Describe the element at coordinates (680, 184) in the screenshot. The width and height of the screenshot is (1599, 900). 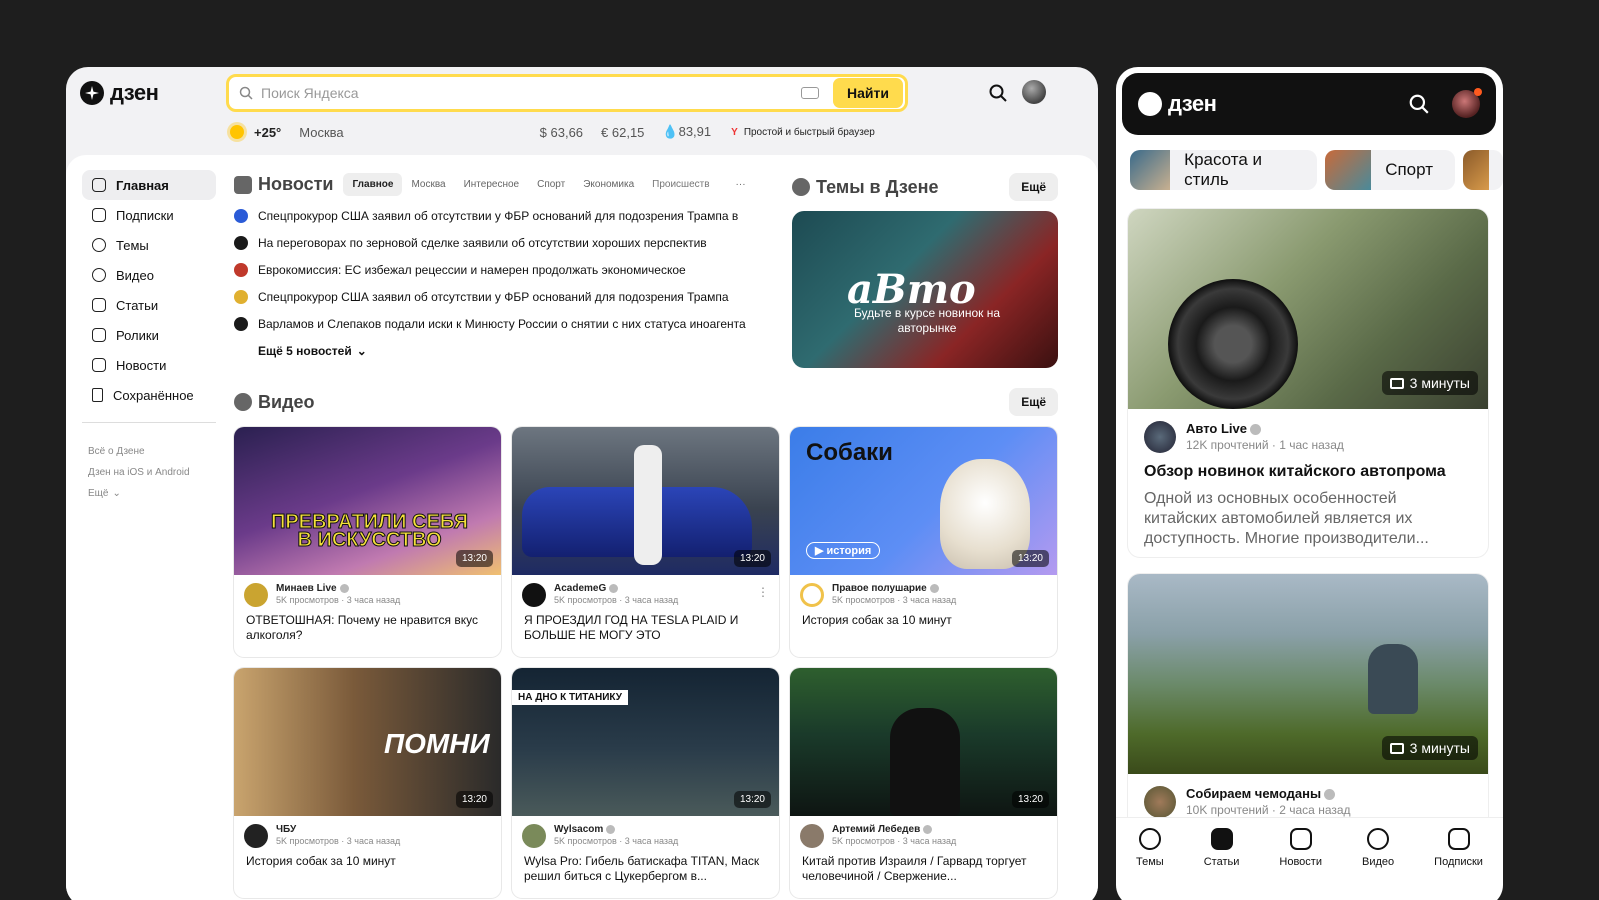
I see `tab-incidents: Происшеств` at that location.